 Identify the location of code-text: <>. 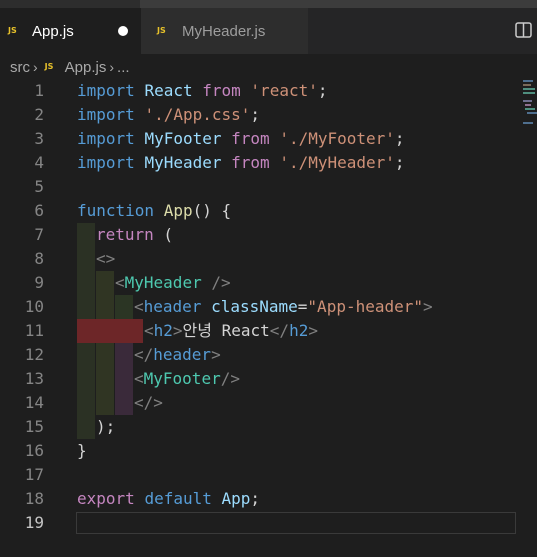
(105, 259).